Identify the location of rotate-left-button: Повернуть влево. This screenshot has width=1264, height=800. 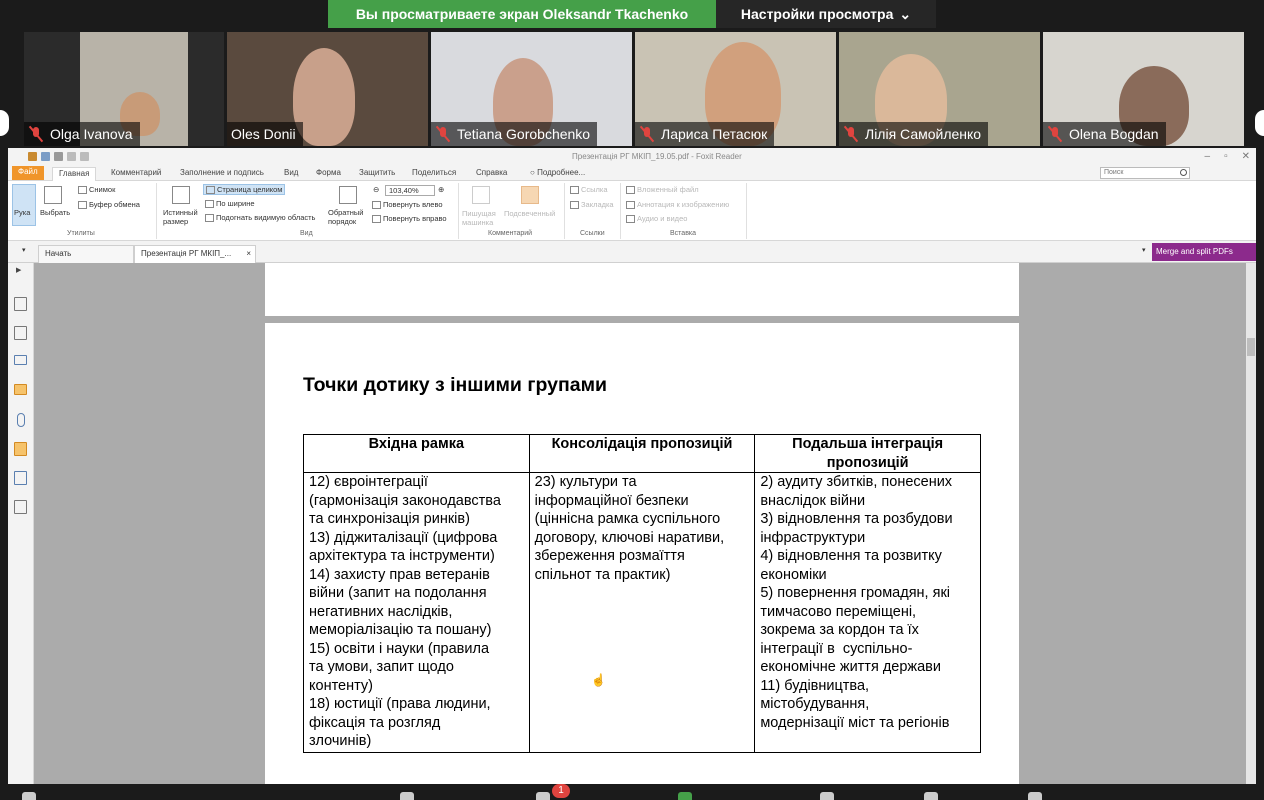
(407, 205).